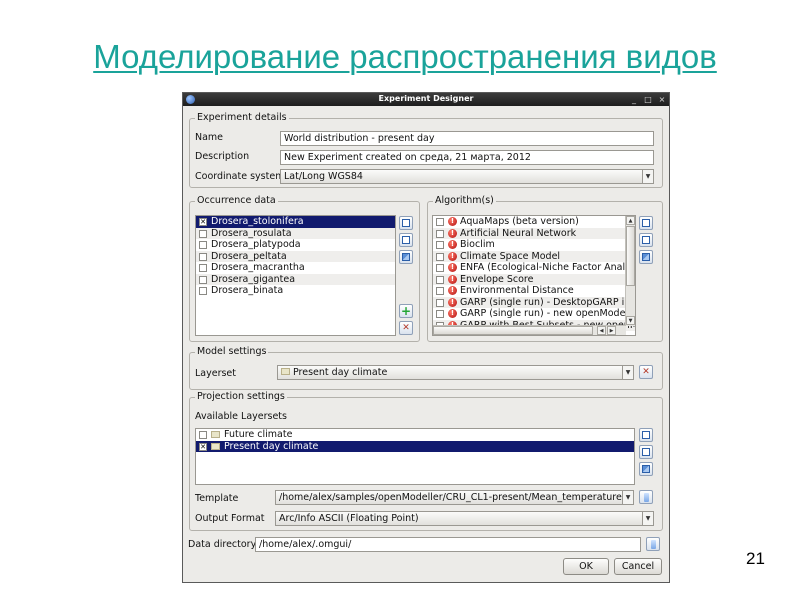  I want to click on scroll-down-icon: ▼, so click(630, 320).